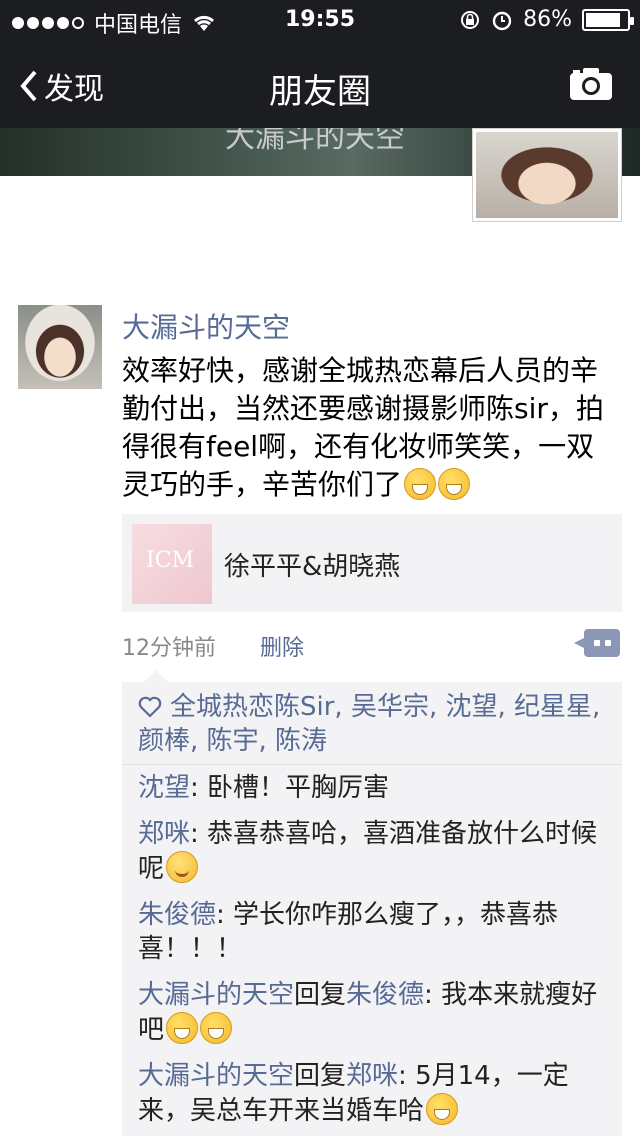  I want to click on cover-owner-name: 大漏斗的天空, so click(315, 141).